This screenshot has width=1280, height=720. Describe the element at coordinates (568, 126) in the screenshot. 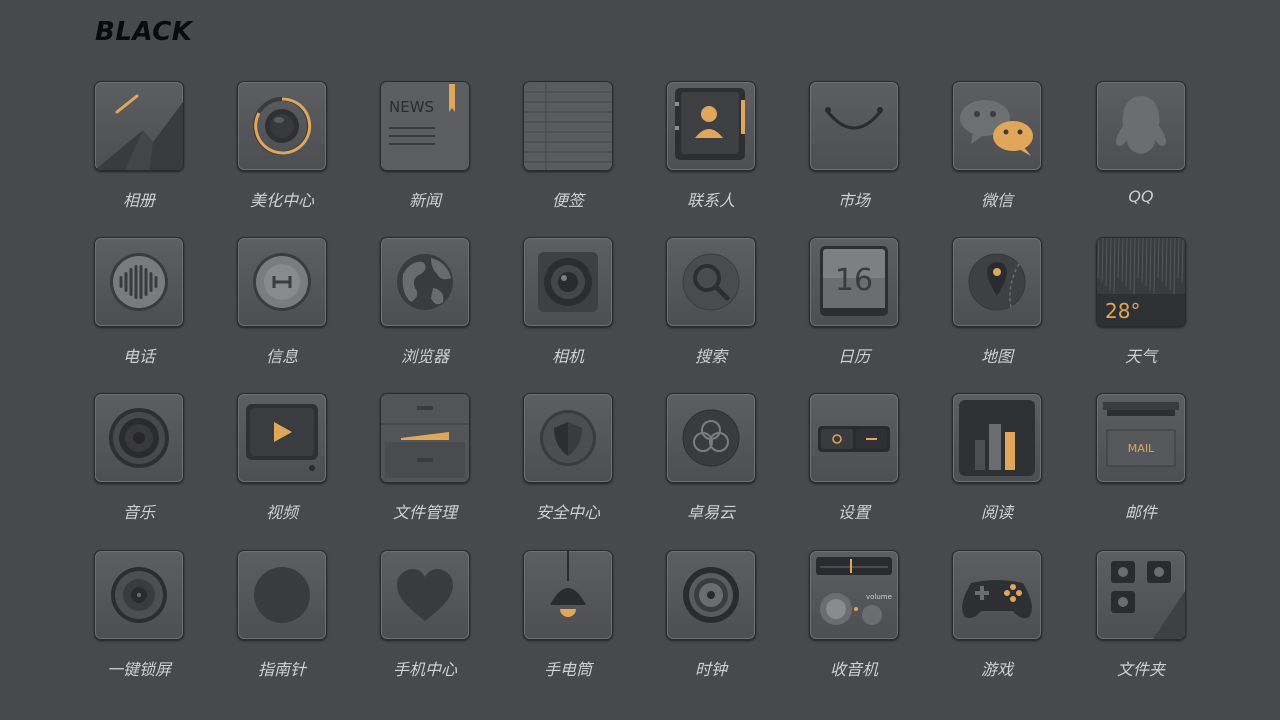

I see `notes-icon` at that location.